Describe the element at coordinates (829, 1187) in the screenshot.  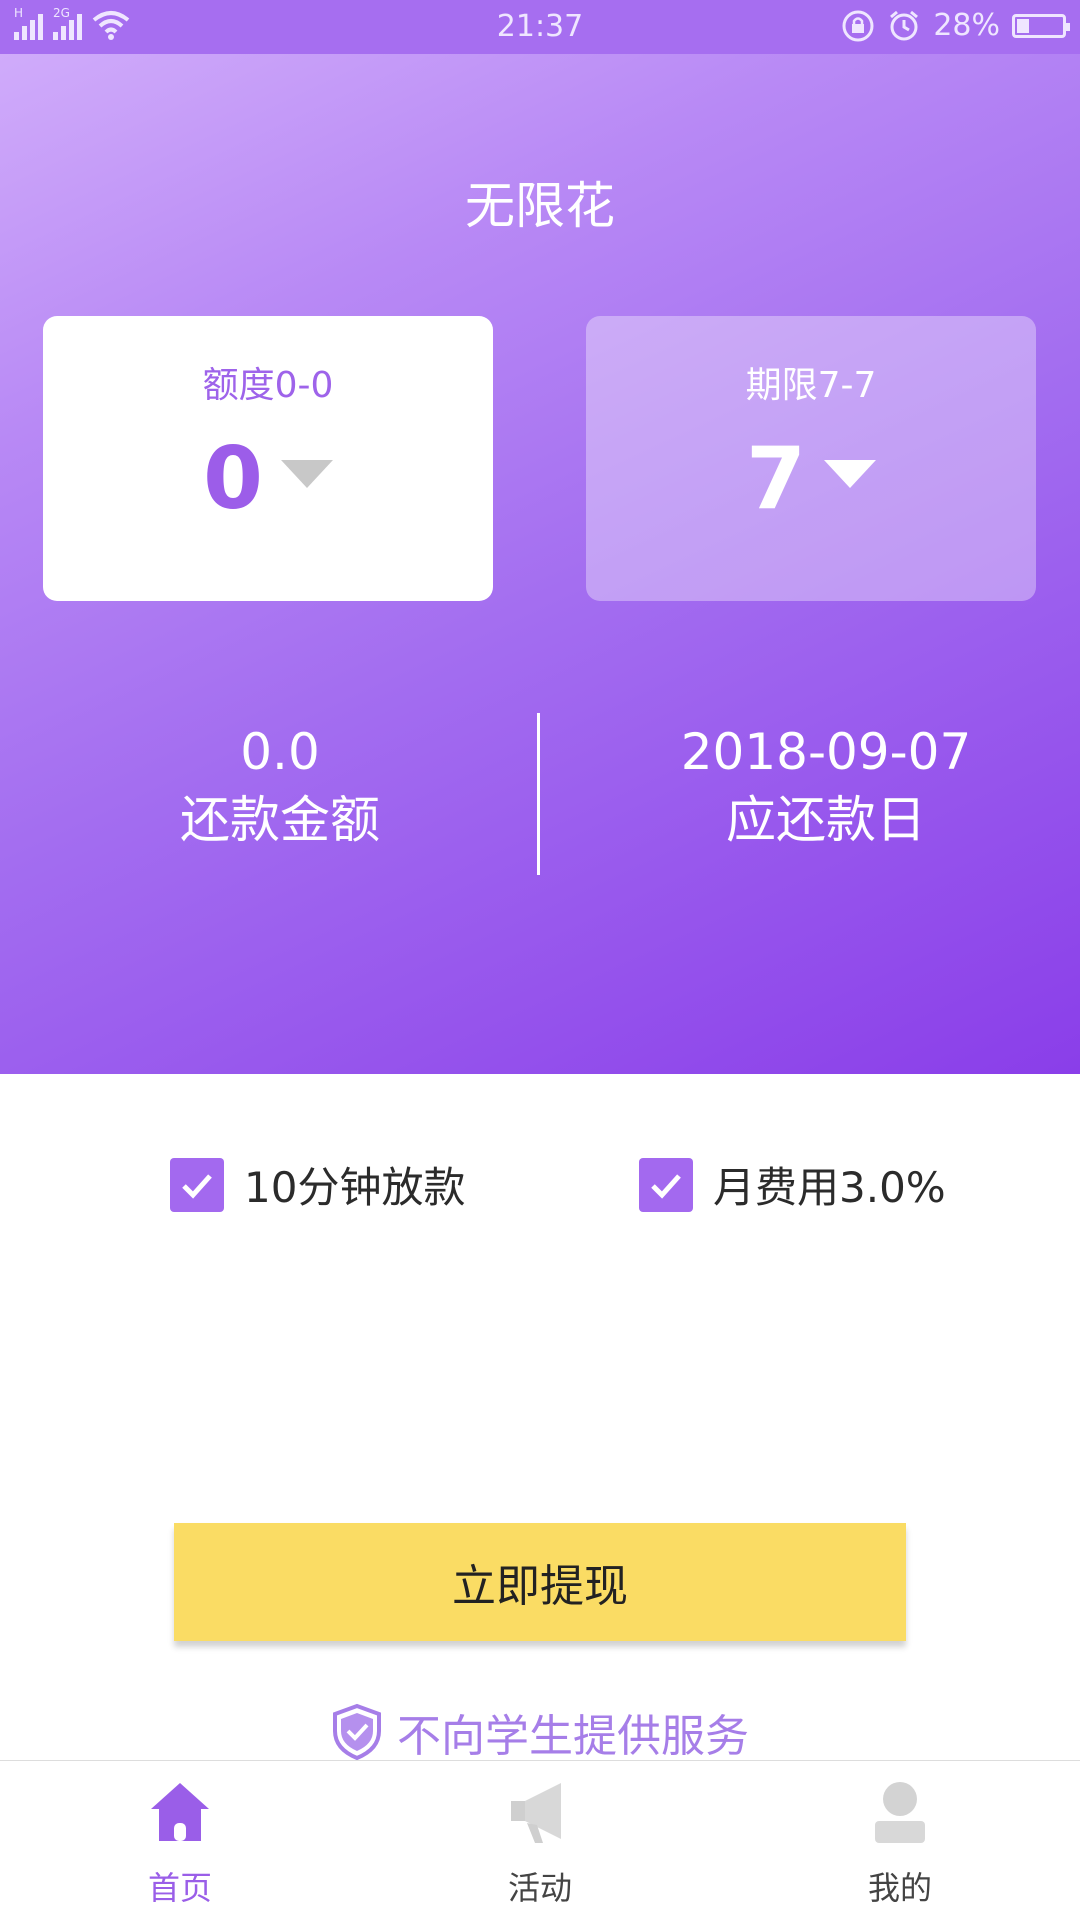
I see `feature-label: 月费用3.0%` at that location.